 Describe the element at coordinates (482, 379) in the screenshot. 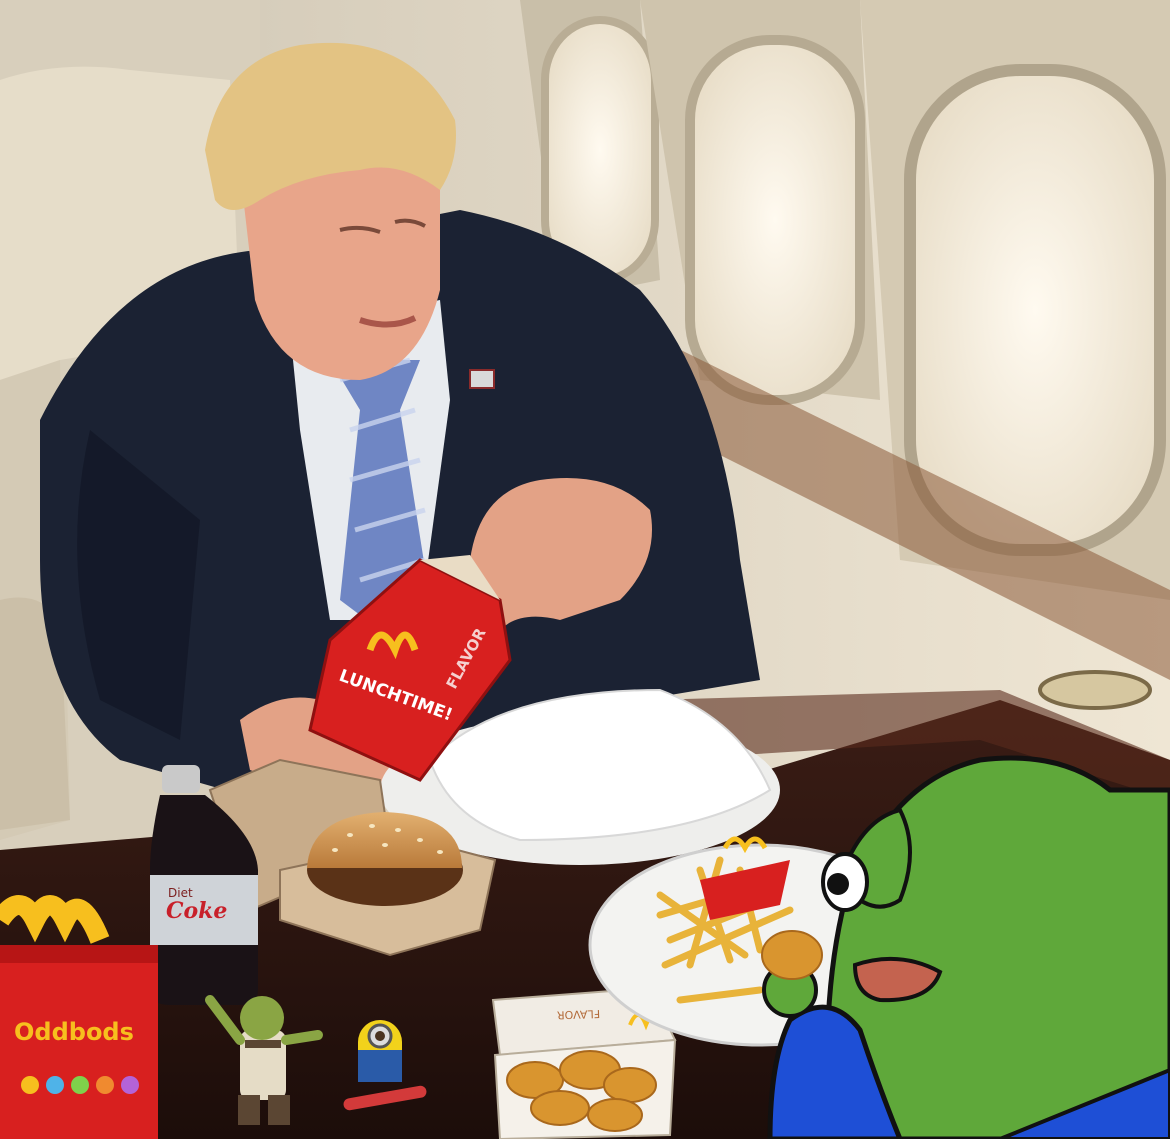

I see `flag-pin-icon` at that location.